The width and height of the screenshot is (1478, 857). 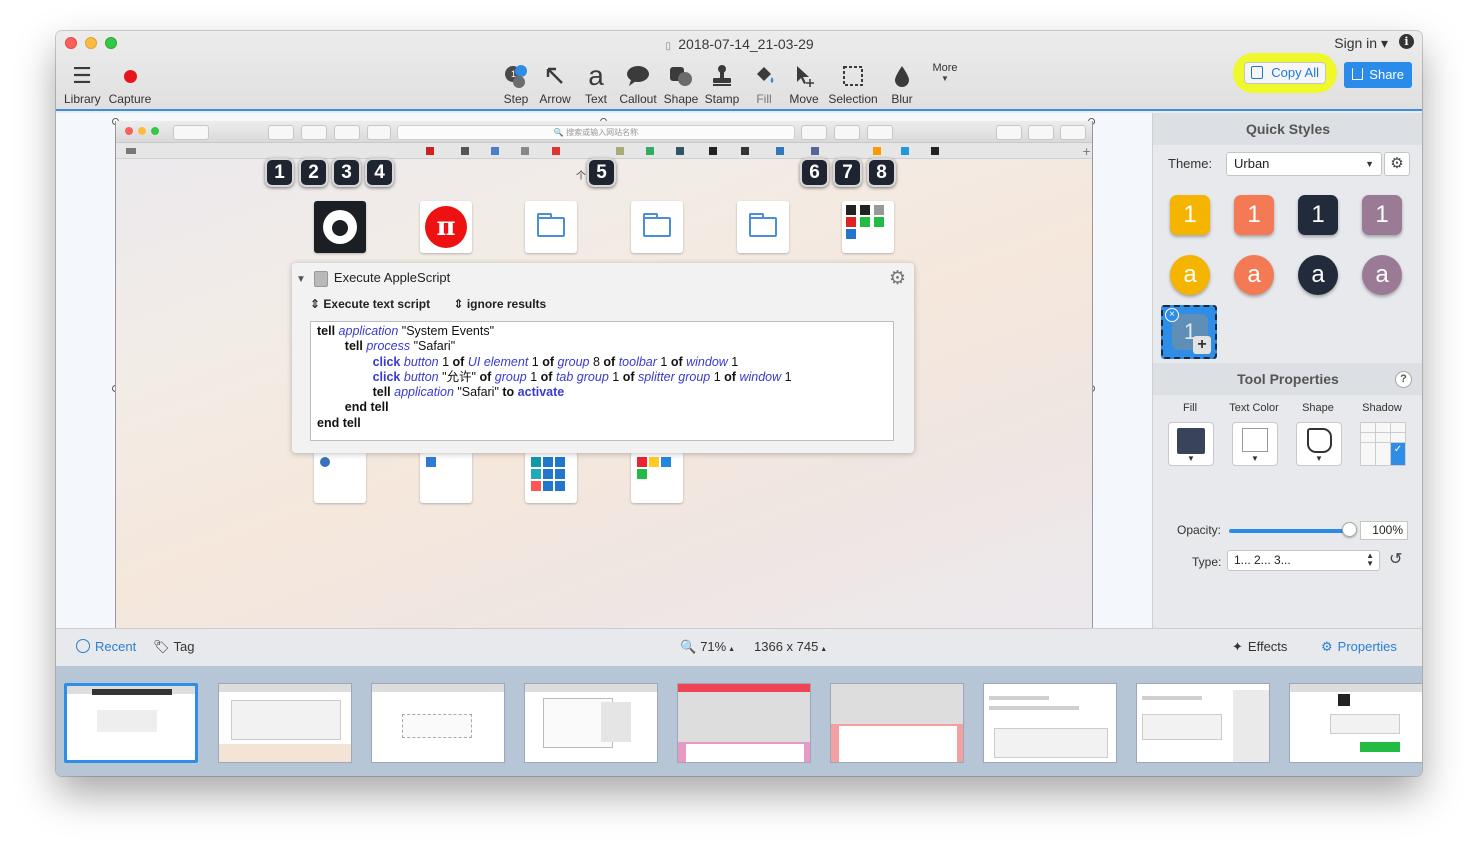 I want to click on recent-button: Recent, so click(x=106, y=646).